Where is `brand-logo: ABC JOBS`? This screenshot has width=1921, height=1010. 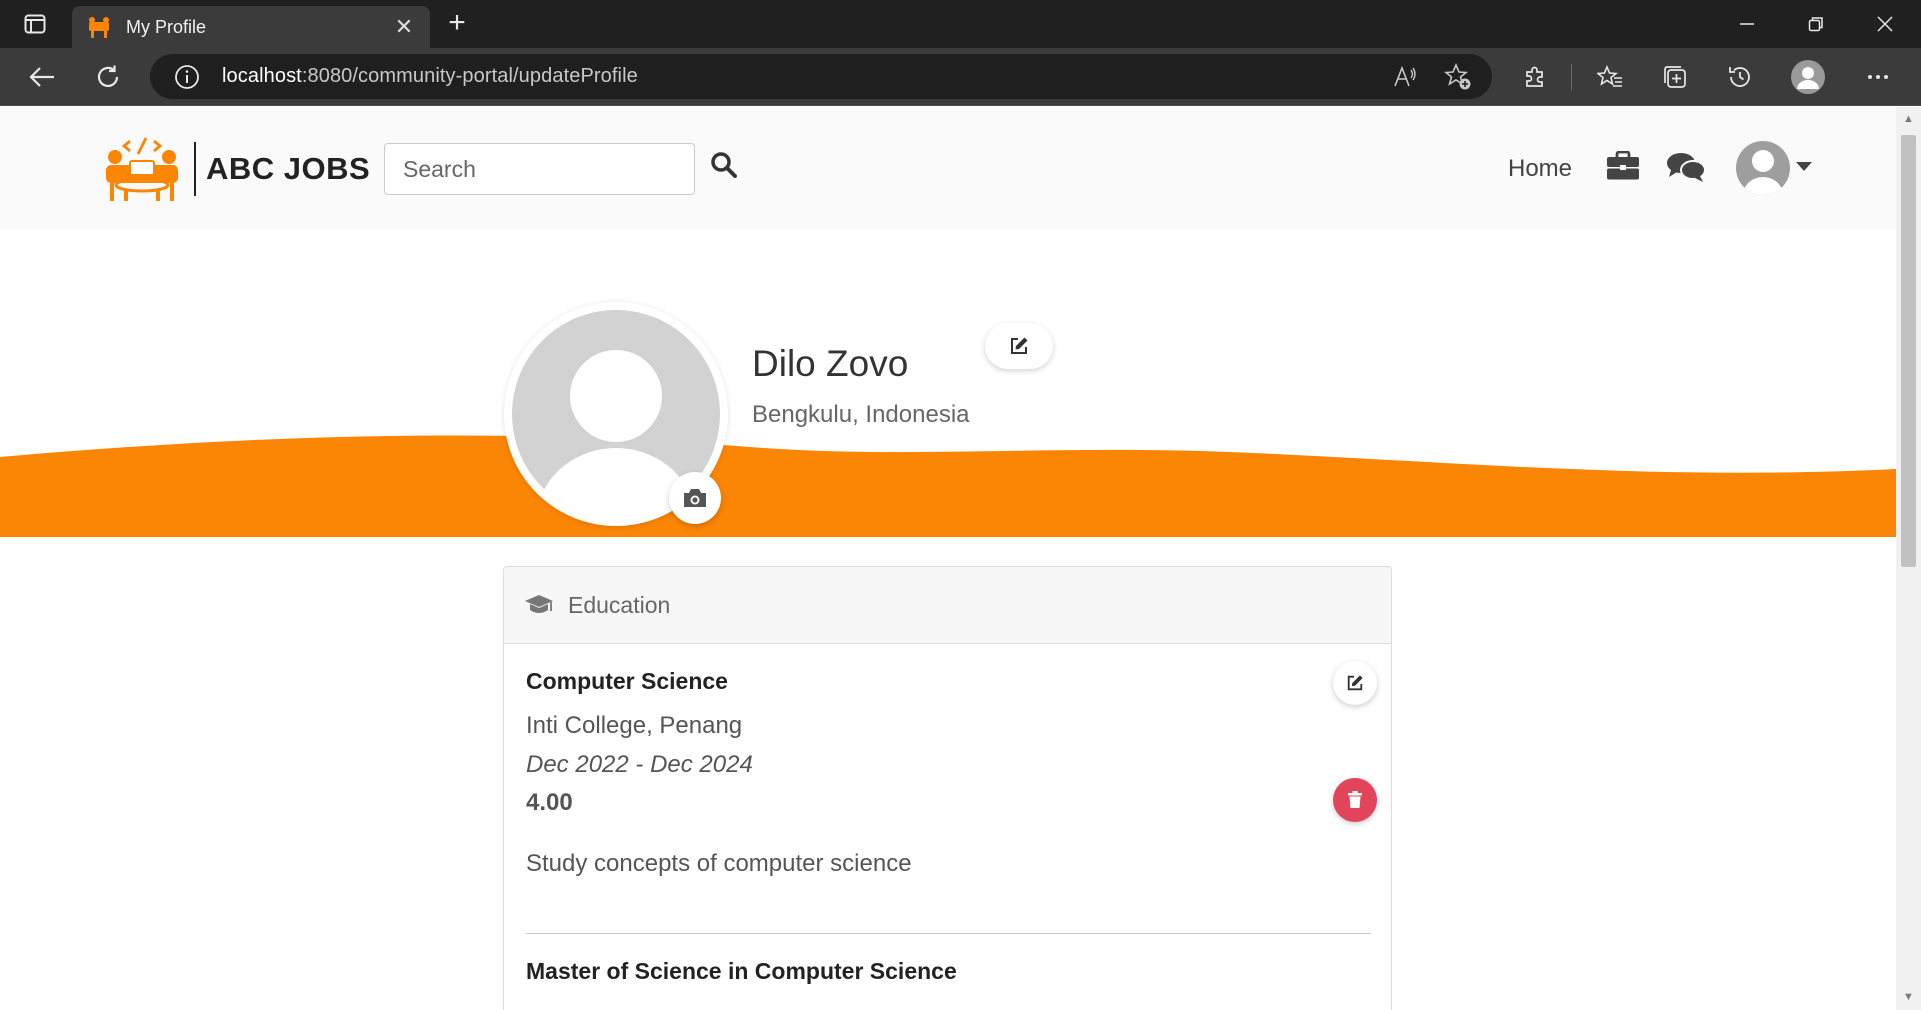 brand-logo: ABC JOBS is located at coordinates (237, 169).